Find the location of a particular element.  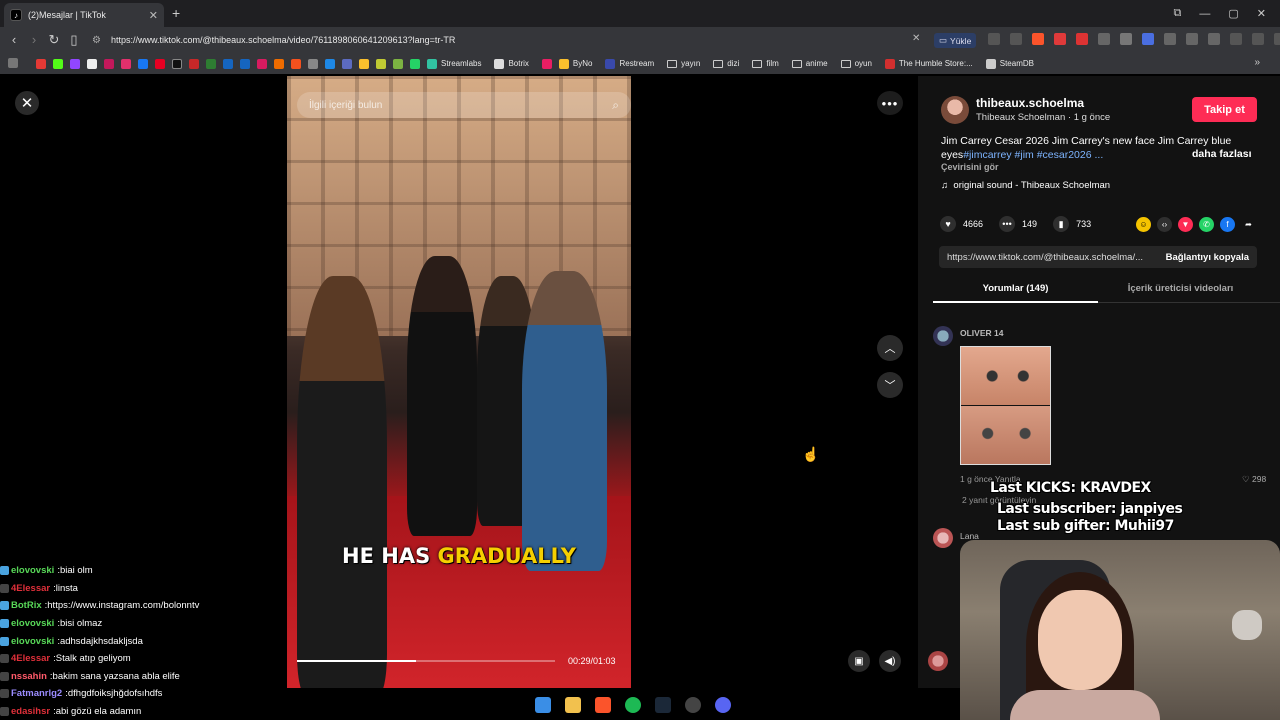

comment-image is located at coordinates (1005, 405).